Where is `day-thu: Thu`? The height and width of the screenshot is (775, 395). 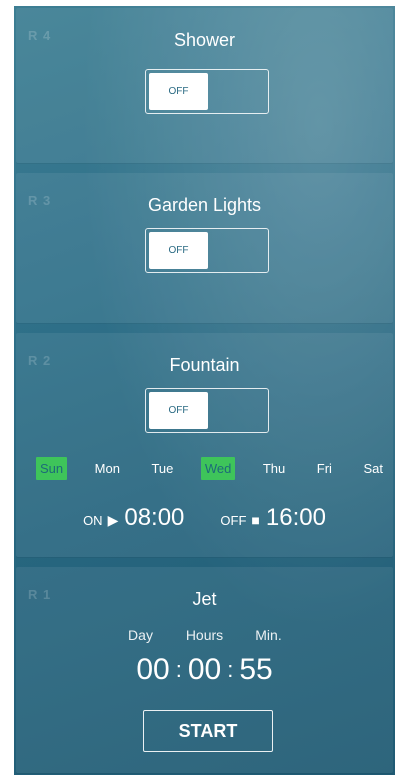 day-thu: Thu is located at coordinates (274, 468).